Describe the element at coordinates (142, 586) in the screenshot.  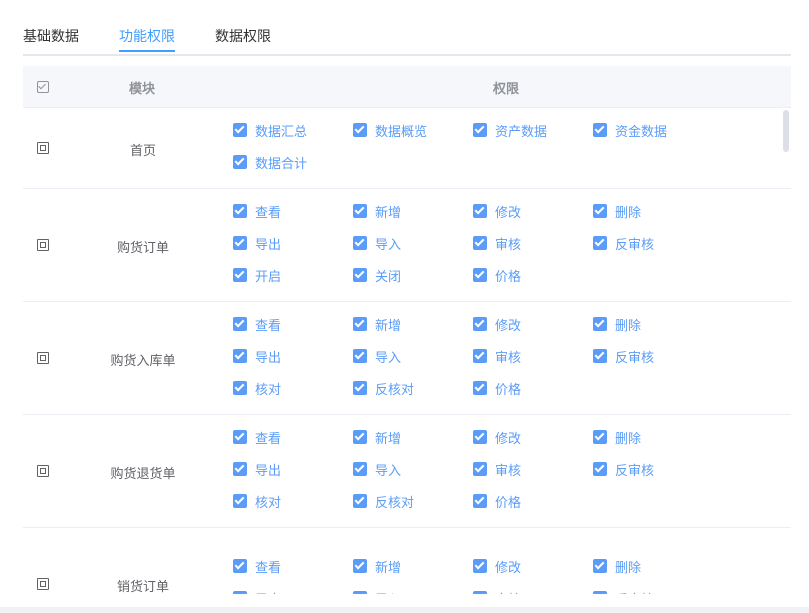
I see `module-name: 销货订单` at that location.